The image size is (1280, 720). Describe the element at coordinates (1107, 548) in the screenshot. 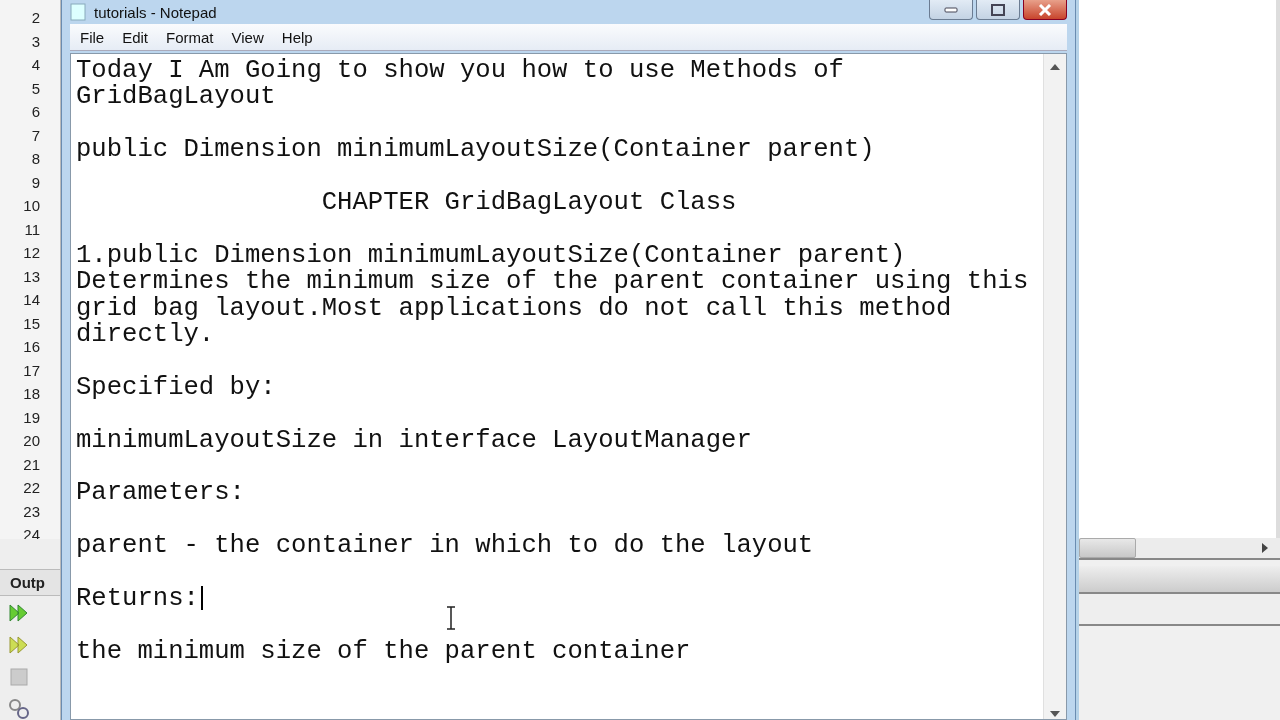

I see `scrollbar-thumb` at that location.